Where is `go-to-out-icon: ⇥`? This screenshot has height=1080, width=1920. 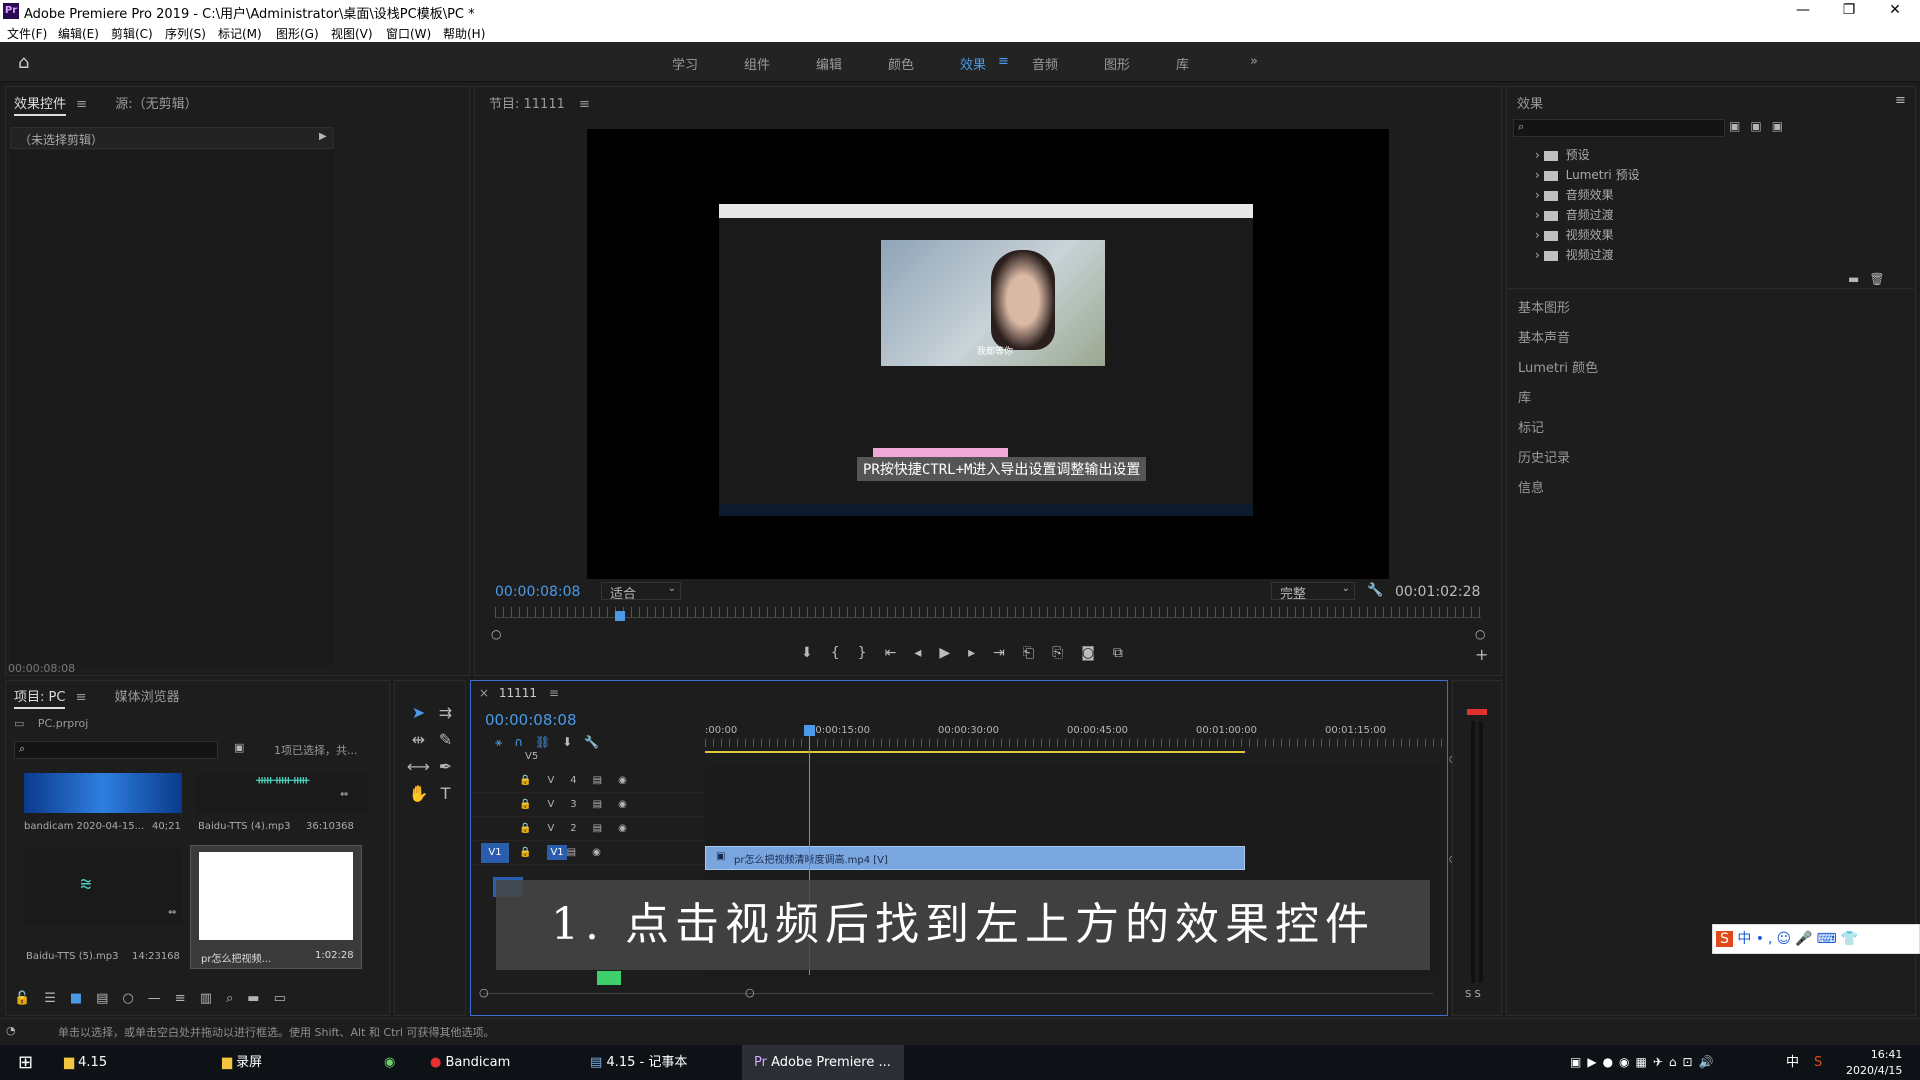
go-to-out-icon: ⇥ is located at coordinates (1008, 653).